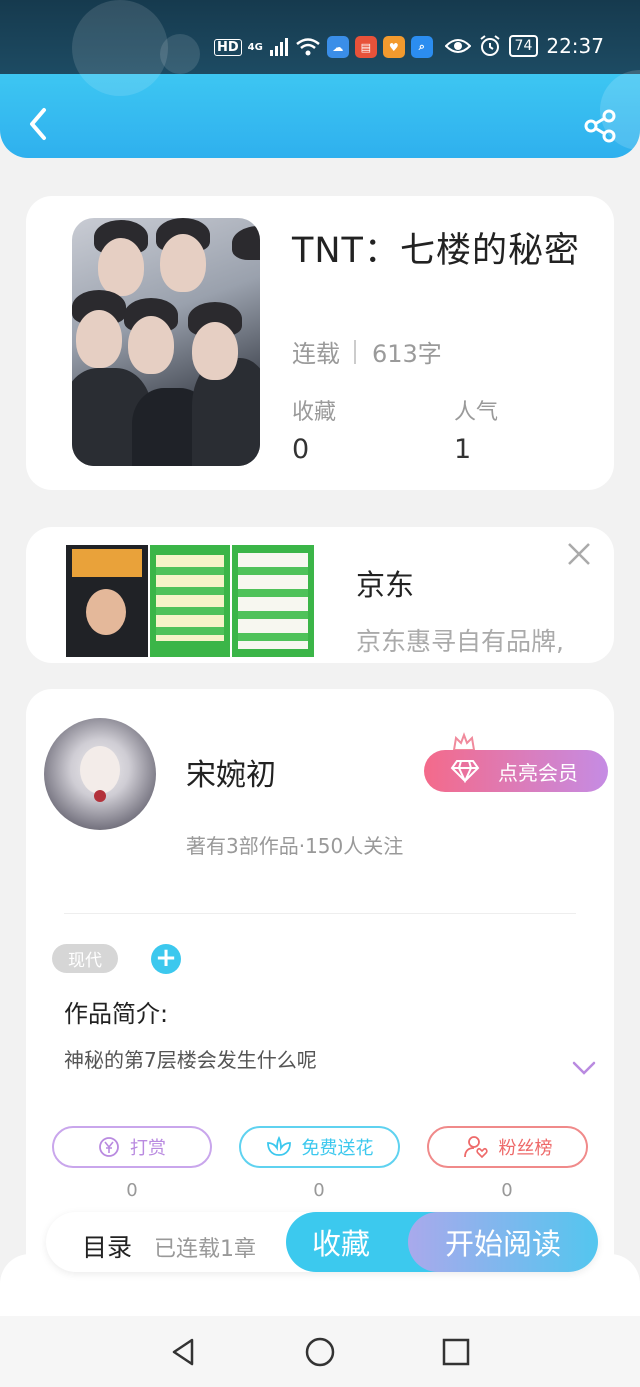  I want to click on alarm-icon, so click(489, 45).